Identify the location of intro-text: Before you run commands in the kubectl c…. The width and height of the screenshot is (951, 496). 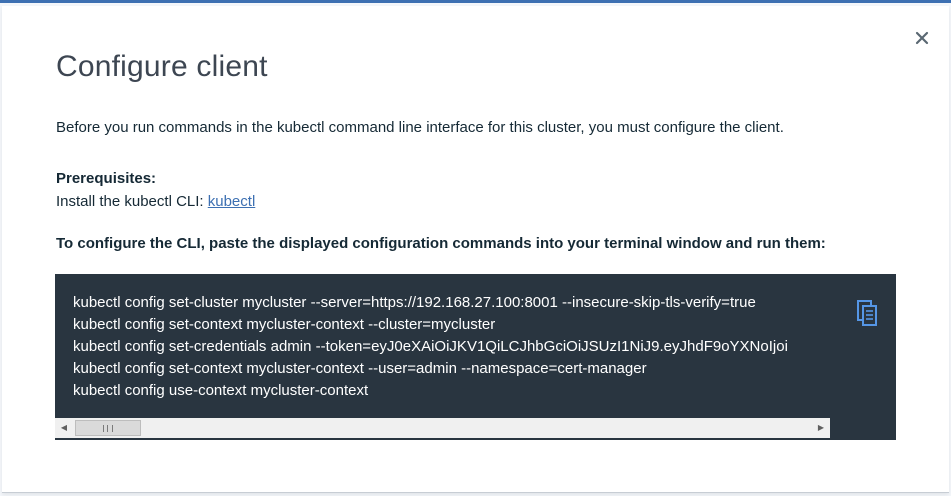
(420, 127).